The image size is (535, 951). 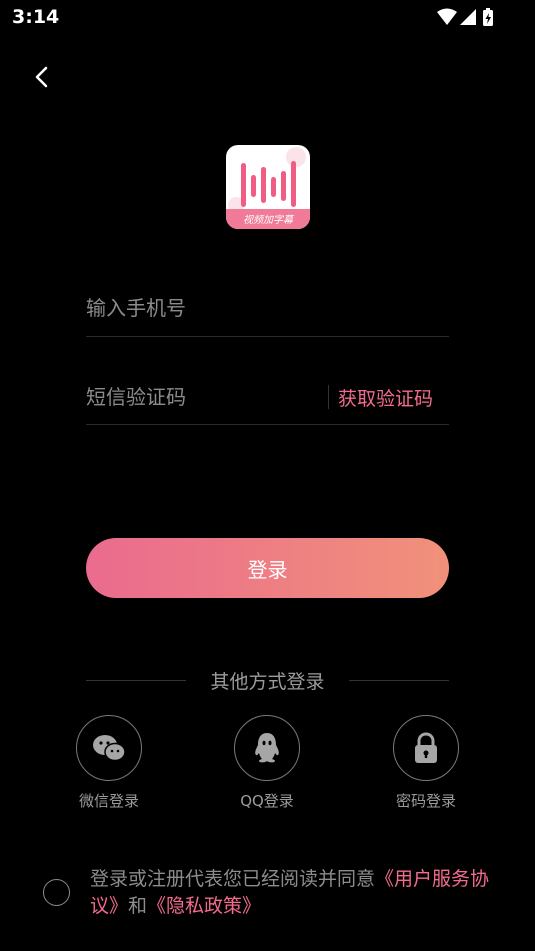 What do you see at coordinates (36, 17) in the screenshot?
I see `status-time: 3:14` at bounding box center [36, 17].